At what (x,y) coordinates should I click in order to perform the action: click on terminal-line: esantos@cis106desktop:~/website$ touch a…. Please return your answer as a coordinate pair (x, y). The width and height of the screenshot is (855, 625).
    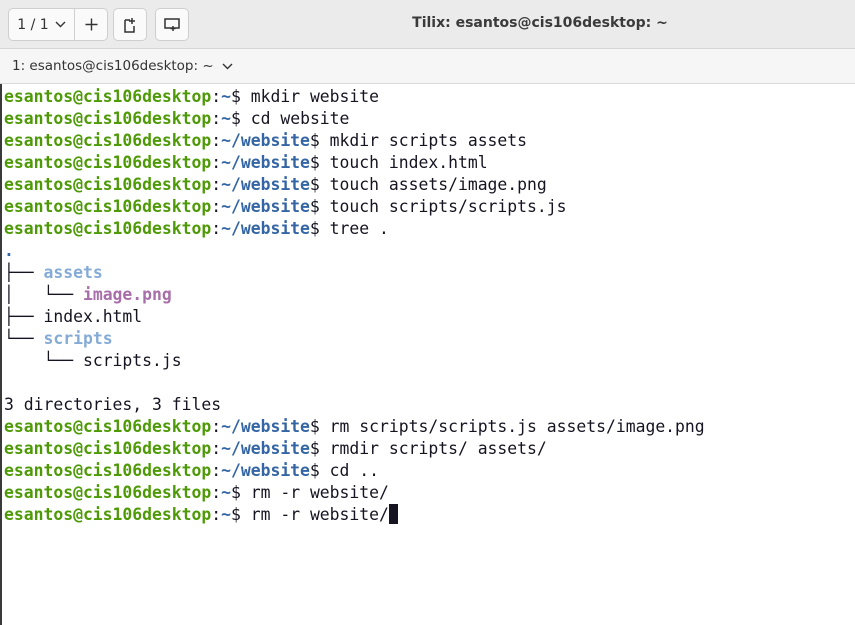
    Looking at the image, I should click on (275, 184).